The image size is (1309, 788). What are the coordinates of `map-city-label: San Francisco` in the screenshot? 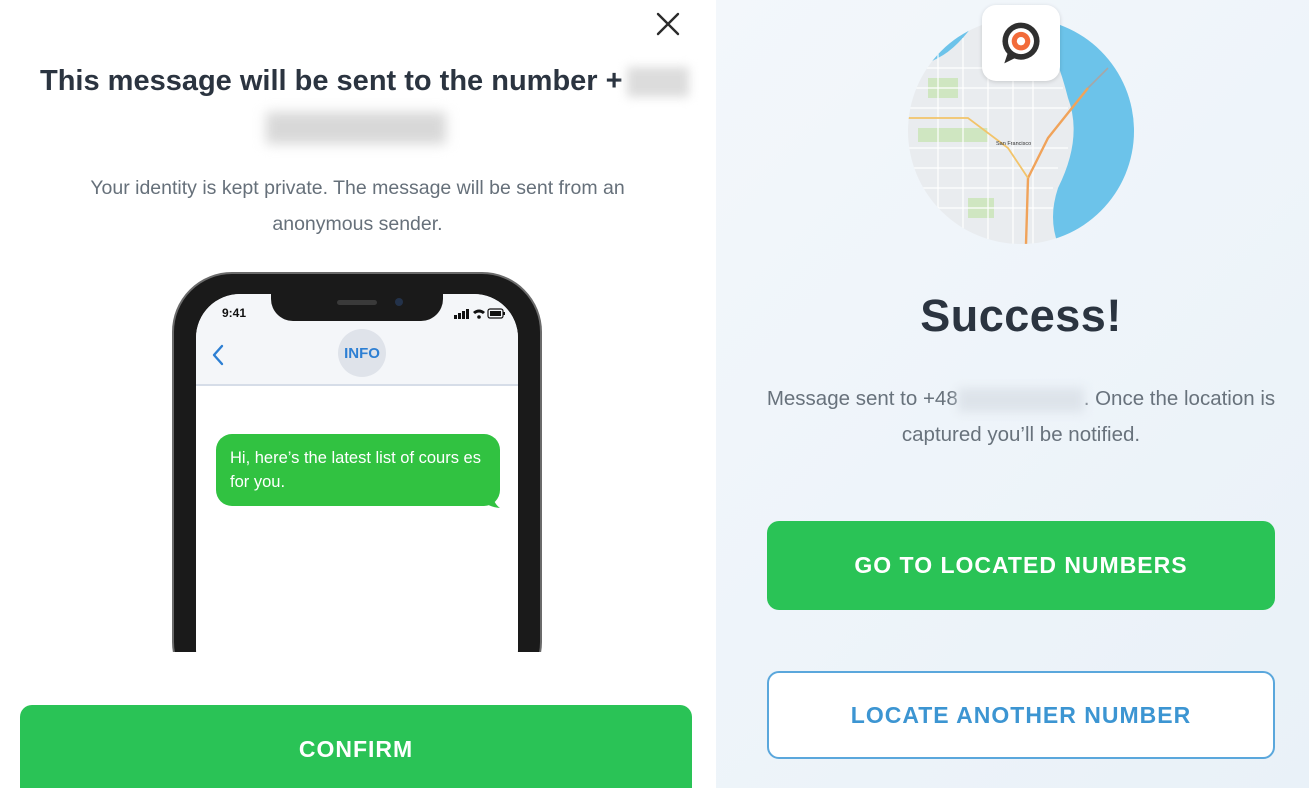 It's located at (1013, 144).